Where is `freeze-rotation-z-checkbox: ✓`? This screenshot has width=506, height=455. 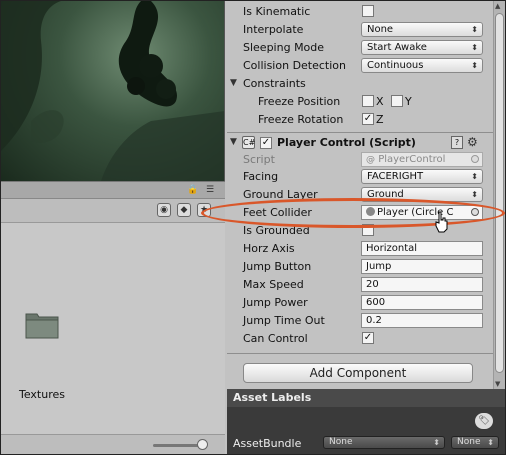 freeze-rotation-z-checkbox: ✓ is located at coordinates (368, 119).